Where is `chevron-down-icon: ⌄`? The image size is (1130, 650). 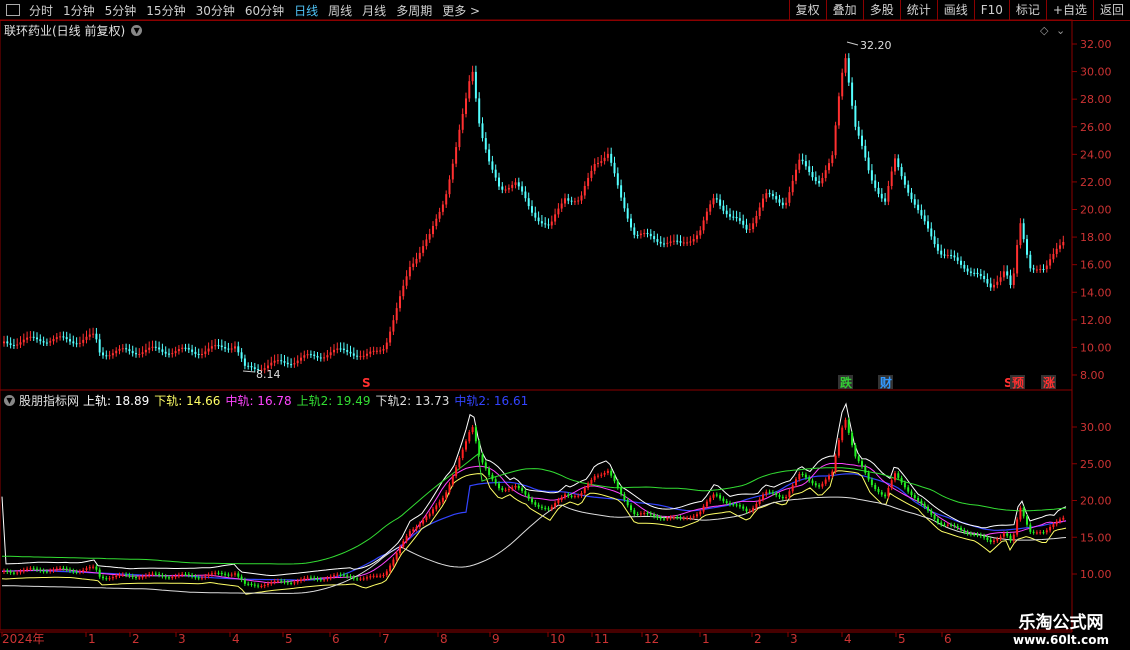 chevron-down-icon: ⌄ is located at coordinates (1060, 30).